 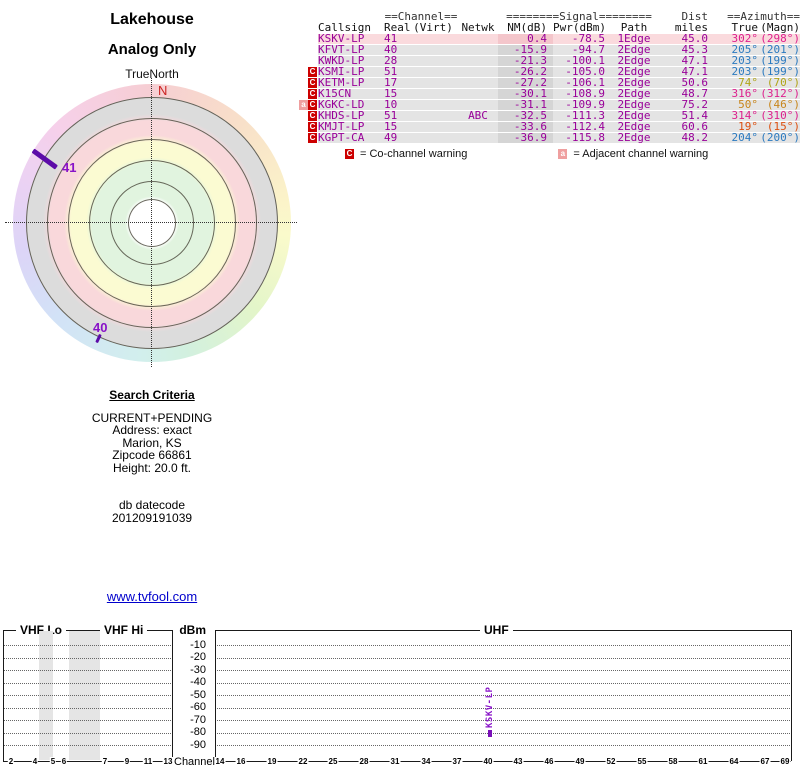 What do you see at coordinates (780, 60) in the screenshot?
I see `cell-magn_az: (199°)` at bounding box center [780, 60].